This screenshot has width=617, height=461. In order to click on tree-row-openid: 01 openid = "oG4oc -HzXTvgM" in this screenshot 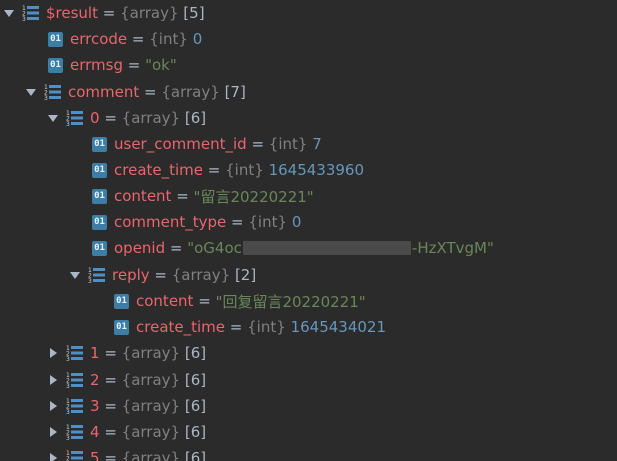, I will do `click(308, 248)`.